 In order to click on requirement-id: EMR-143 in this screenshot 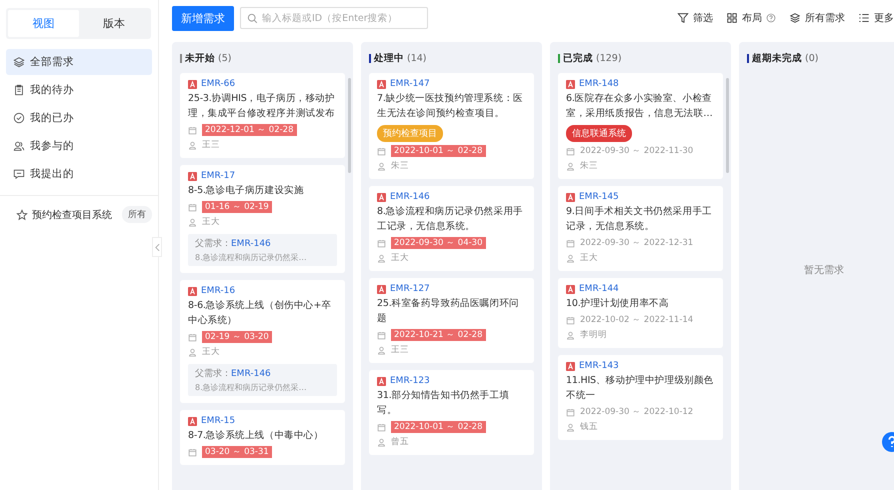, I will do `click(599, 366)`.